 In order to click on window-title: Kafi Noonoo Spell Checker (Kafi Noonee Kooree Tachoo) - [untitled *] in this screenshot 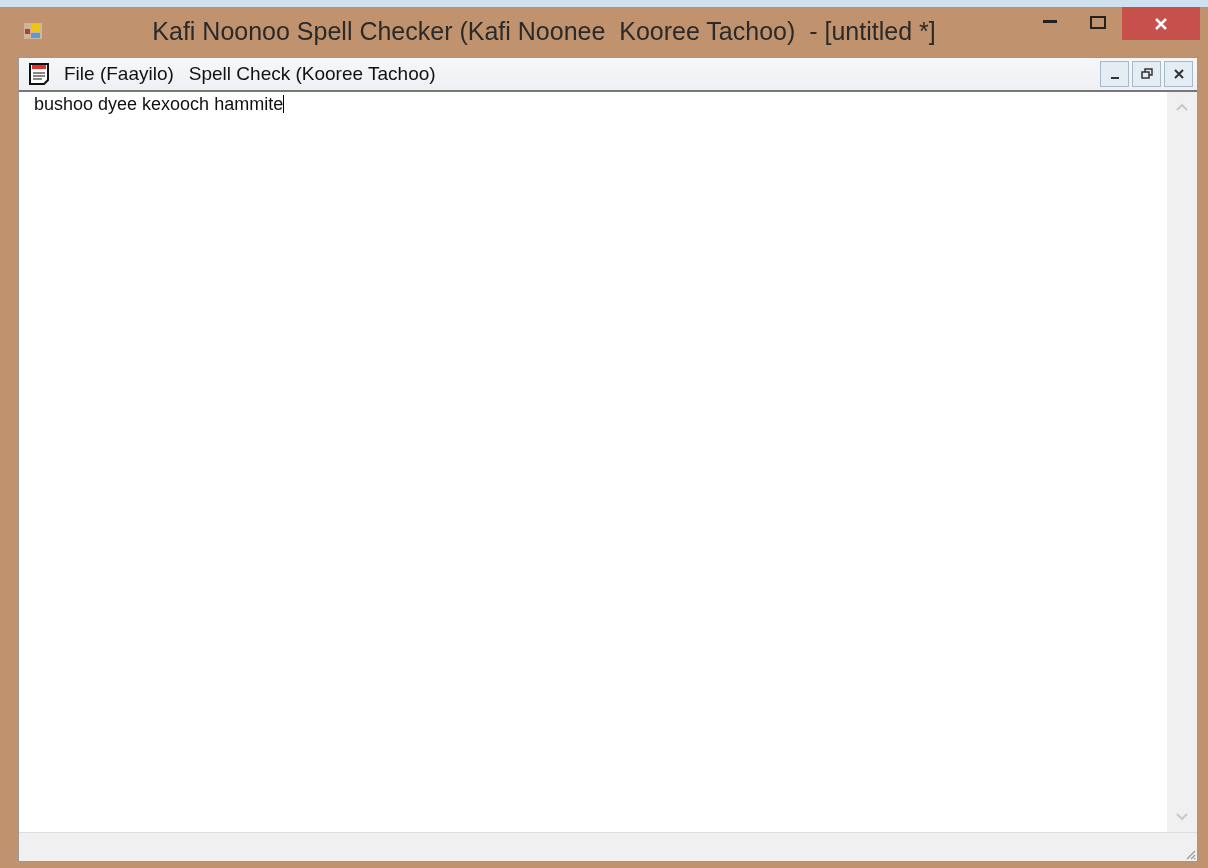, I will do `click(544, 31)`.